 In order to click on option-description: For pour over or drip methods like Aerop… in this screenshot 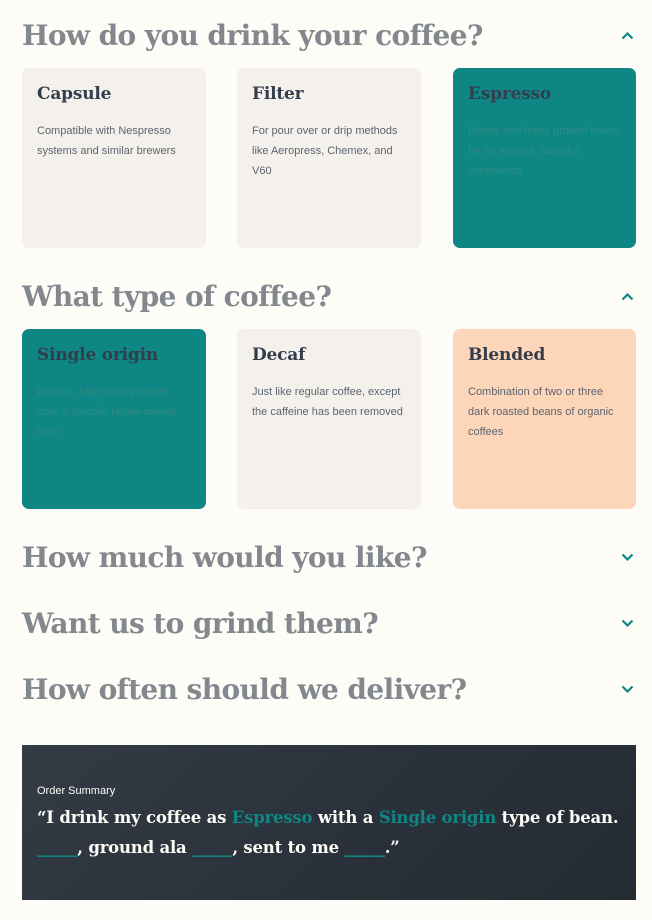, I will do `click(325, 151)`.